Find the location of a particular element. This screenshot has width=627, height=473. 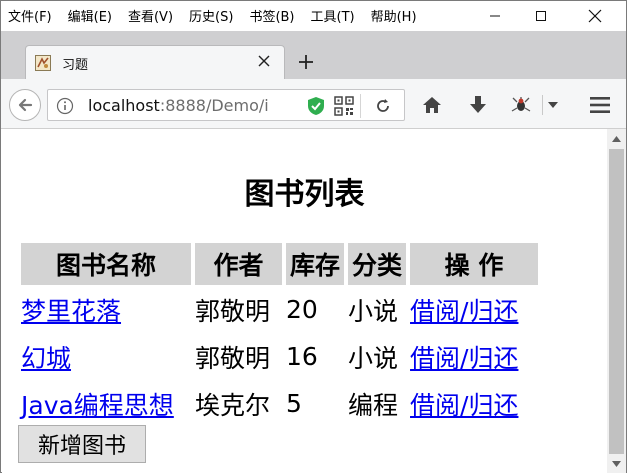

url-bar: localhost:8888/Demo/i is located at coordinates (226, 105).